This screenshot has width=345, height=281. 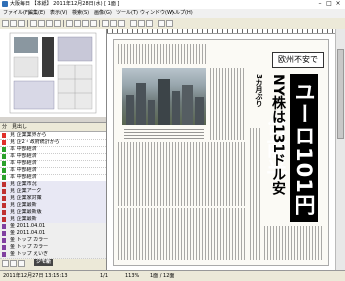 I want to click on list-item-label: 金 トップ えいぎ, so click(x=29, y=254).